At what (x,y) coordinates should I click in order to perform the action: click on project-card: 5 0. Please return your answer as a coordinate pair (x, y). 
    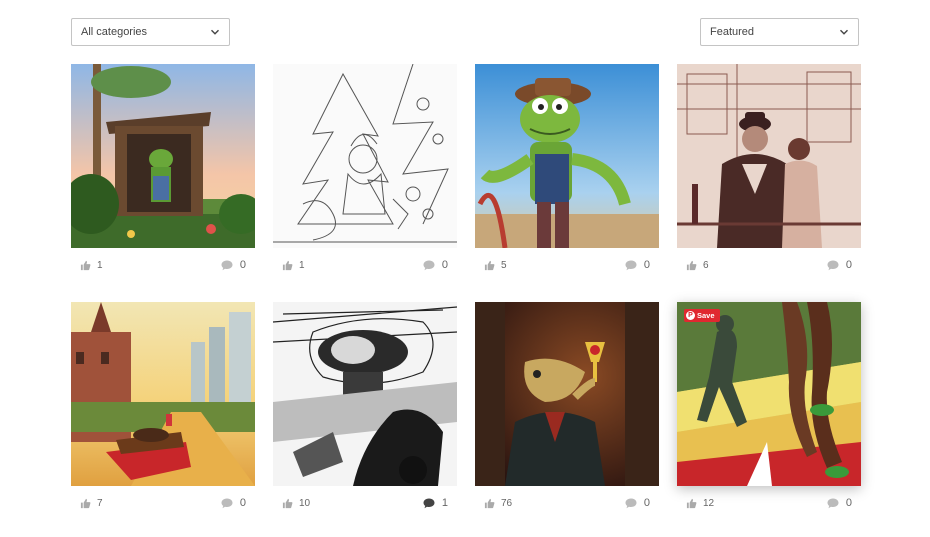
    Looking at the image, I should click on (567, 171).